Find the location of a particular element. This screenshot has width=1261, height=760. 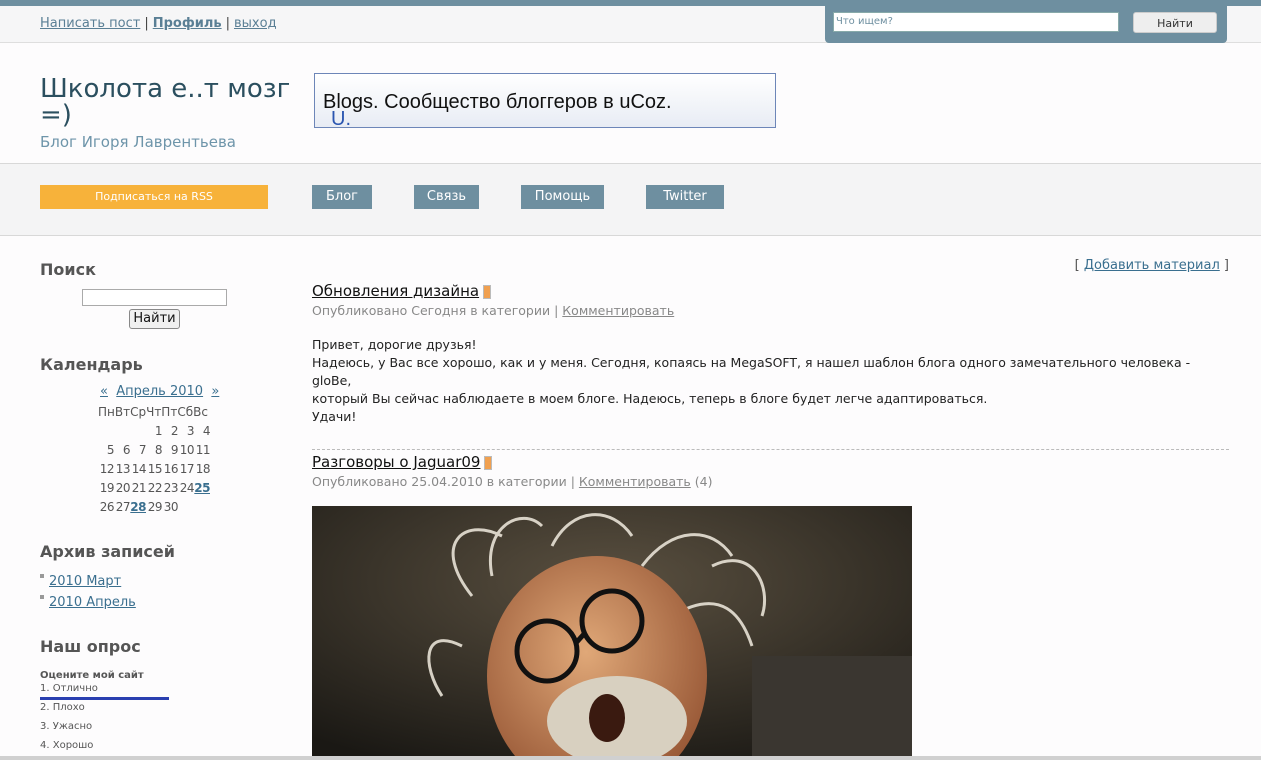

calendar-heading: Календарь is located at coordinates (91, 364).